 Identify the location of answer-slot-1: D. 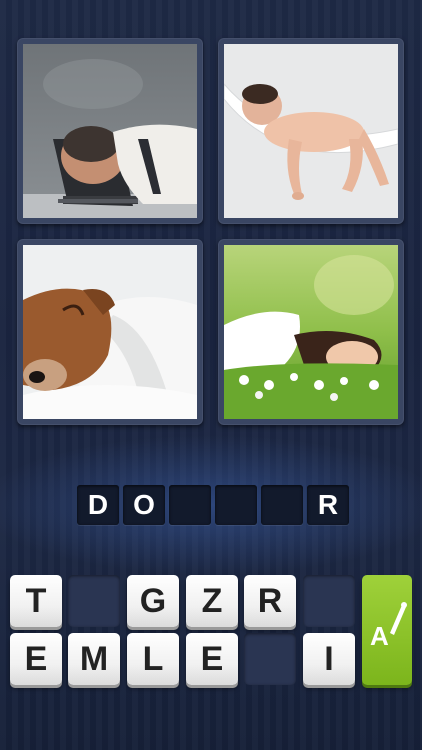
(98, 505).